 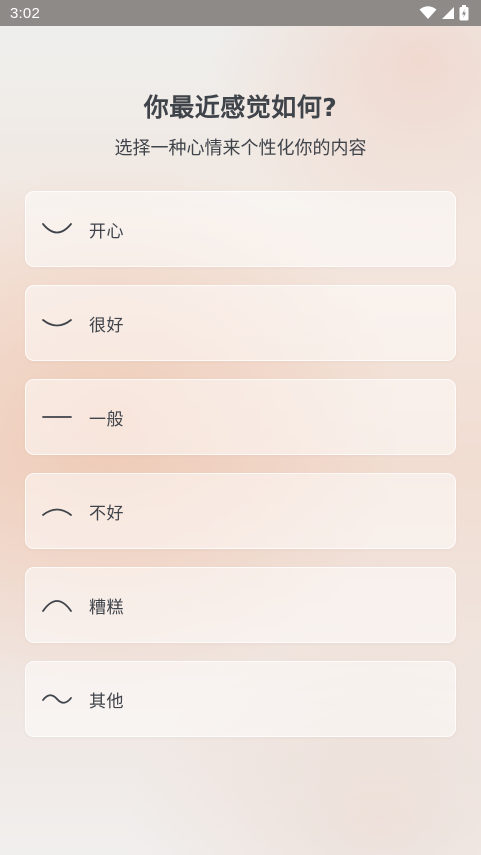 I want to click on mood-option-label: 其他, so click(x=106, y=701).